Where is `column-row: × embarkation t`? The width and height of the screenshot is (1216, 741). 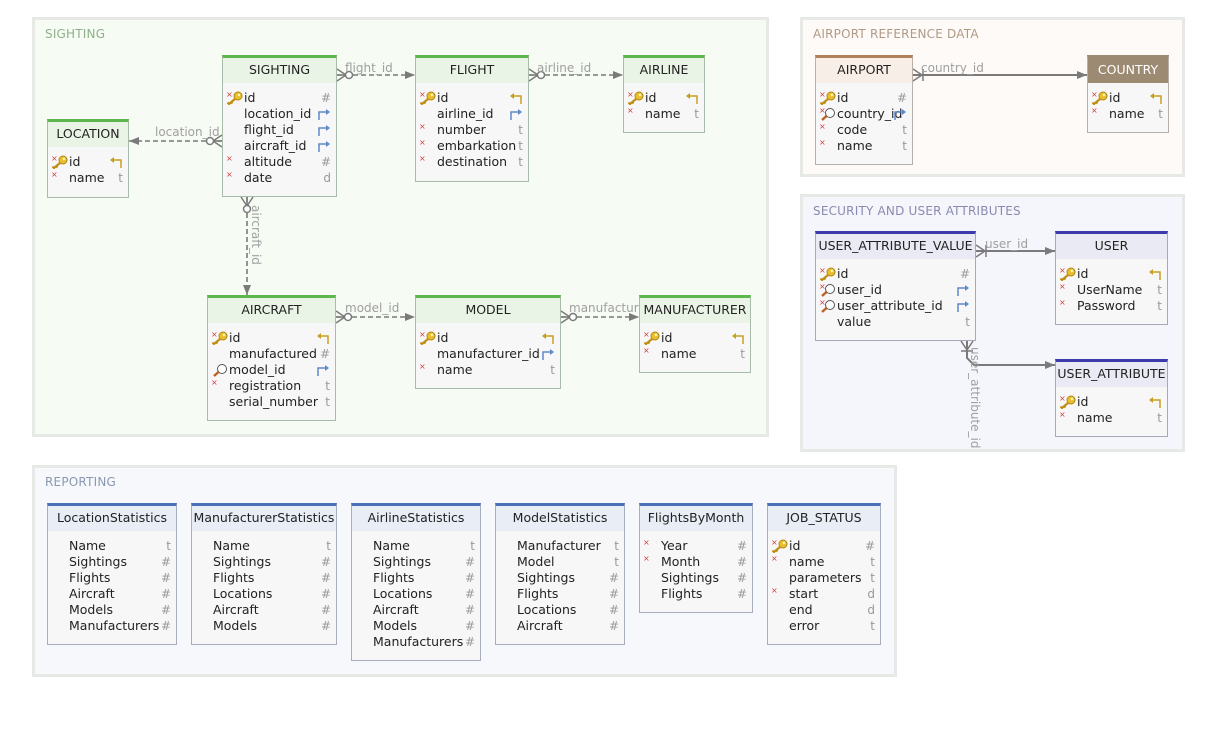 column-row: × embarkation t is located at coordinates (472, 146).